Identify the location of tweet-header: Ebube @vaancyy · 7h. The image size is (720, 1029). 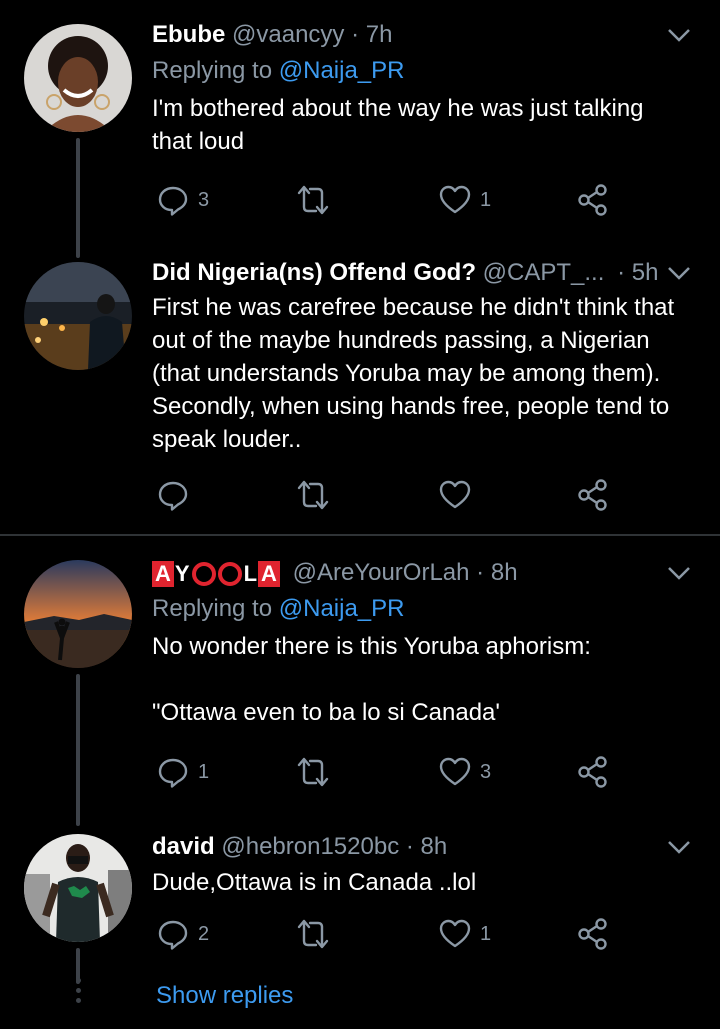
(426, 35).